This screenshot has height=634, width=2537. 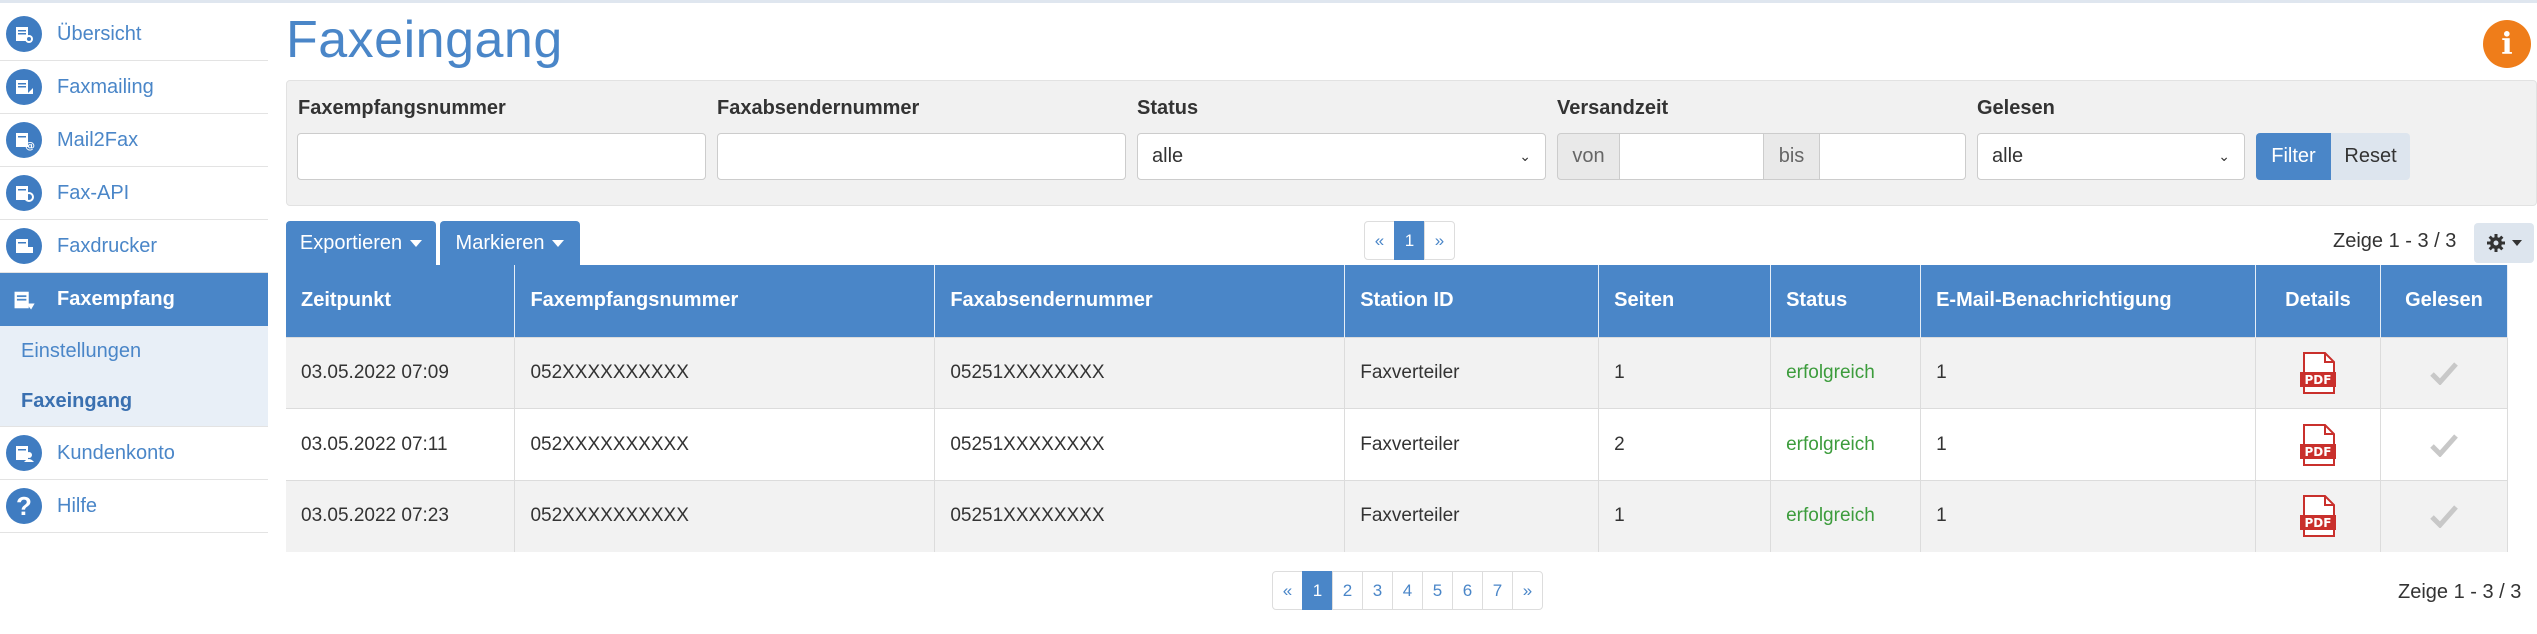 I want to click on faxabsendernummer-input, so click(x=921, y=156).